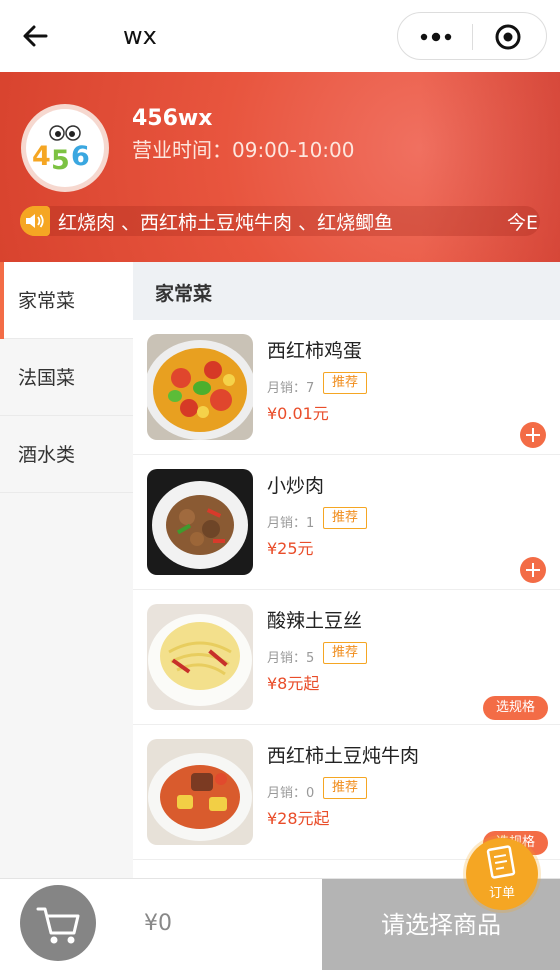  What do you see at coordinates (291, 658) in the screenshot?
I see `monthly-sales: 月销：5` at bounding box center [291, 658].